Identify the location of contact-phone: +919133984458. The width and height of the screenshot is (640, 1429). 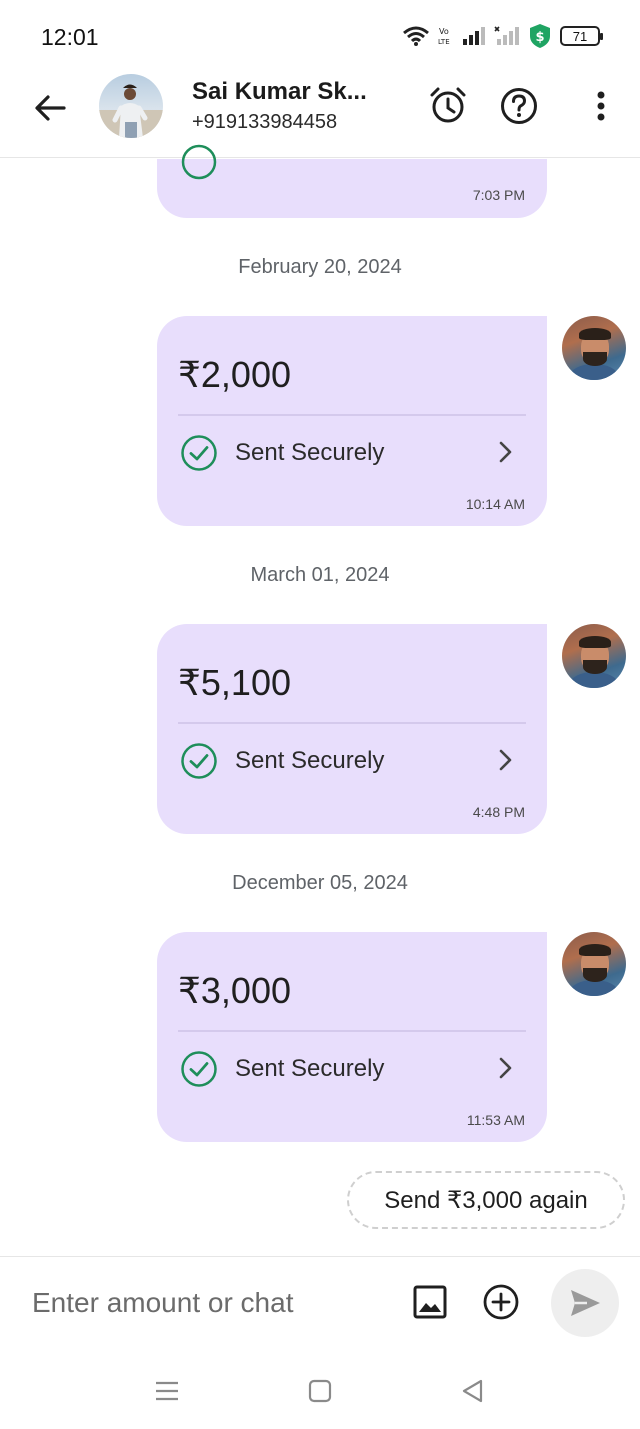
(265, 122).